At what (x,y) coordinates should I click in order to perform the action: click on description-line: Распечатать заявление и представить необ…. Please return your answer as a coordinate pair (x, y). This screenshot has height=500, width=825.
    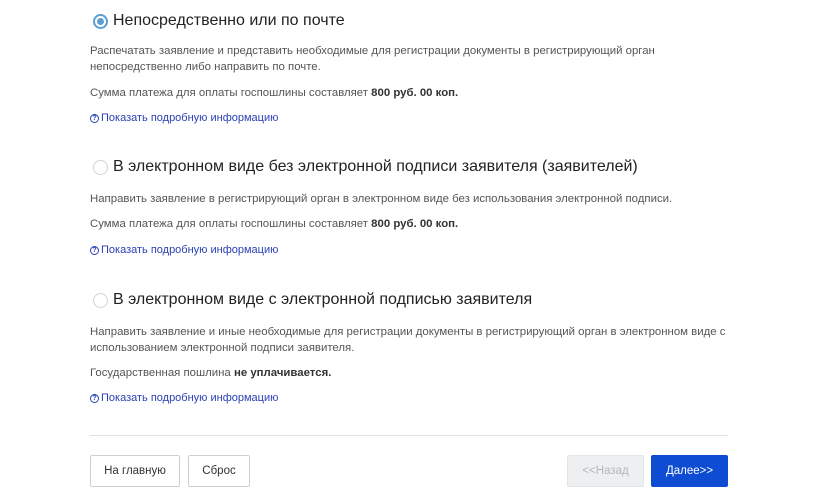
    Looking at the image, I should click on (372, 51).